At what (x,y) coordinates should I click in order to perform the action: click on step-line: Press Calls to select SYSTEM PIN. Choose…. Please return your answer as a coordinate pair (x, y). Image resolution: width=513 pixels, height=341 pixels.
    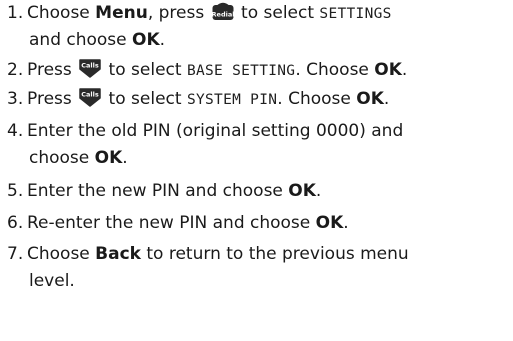
    Looking at the image, I should click on (208, 100).